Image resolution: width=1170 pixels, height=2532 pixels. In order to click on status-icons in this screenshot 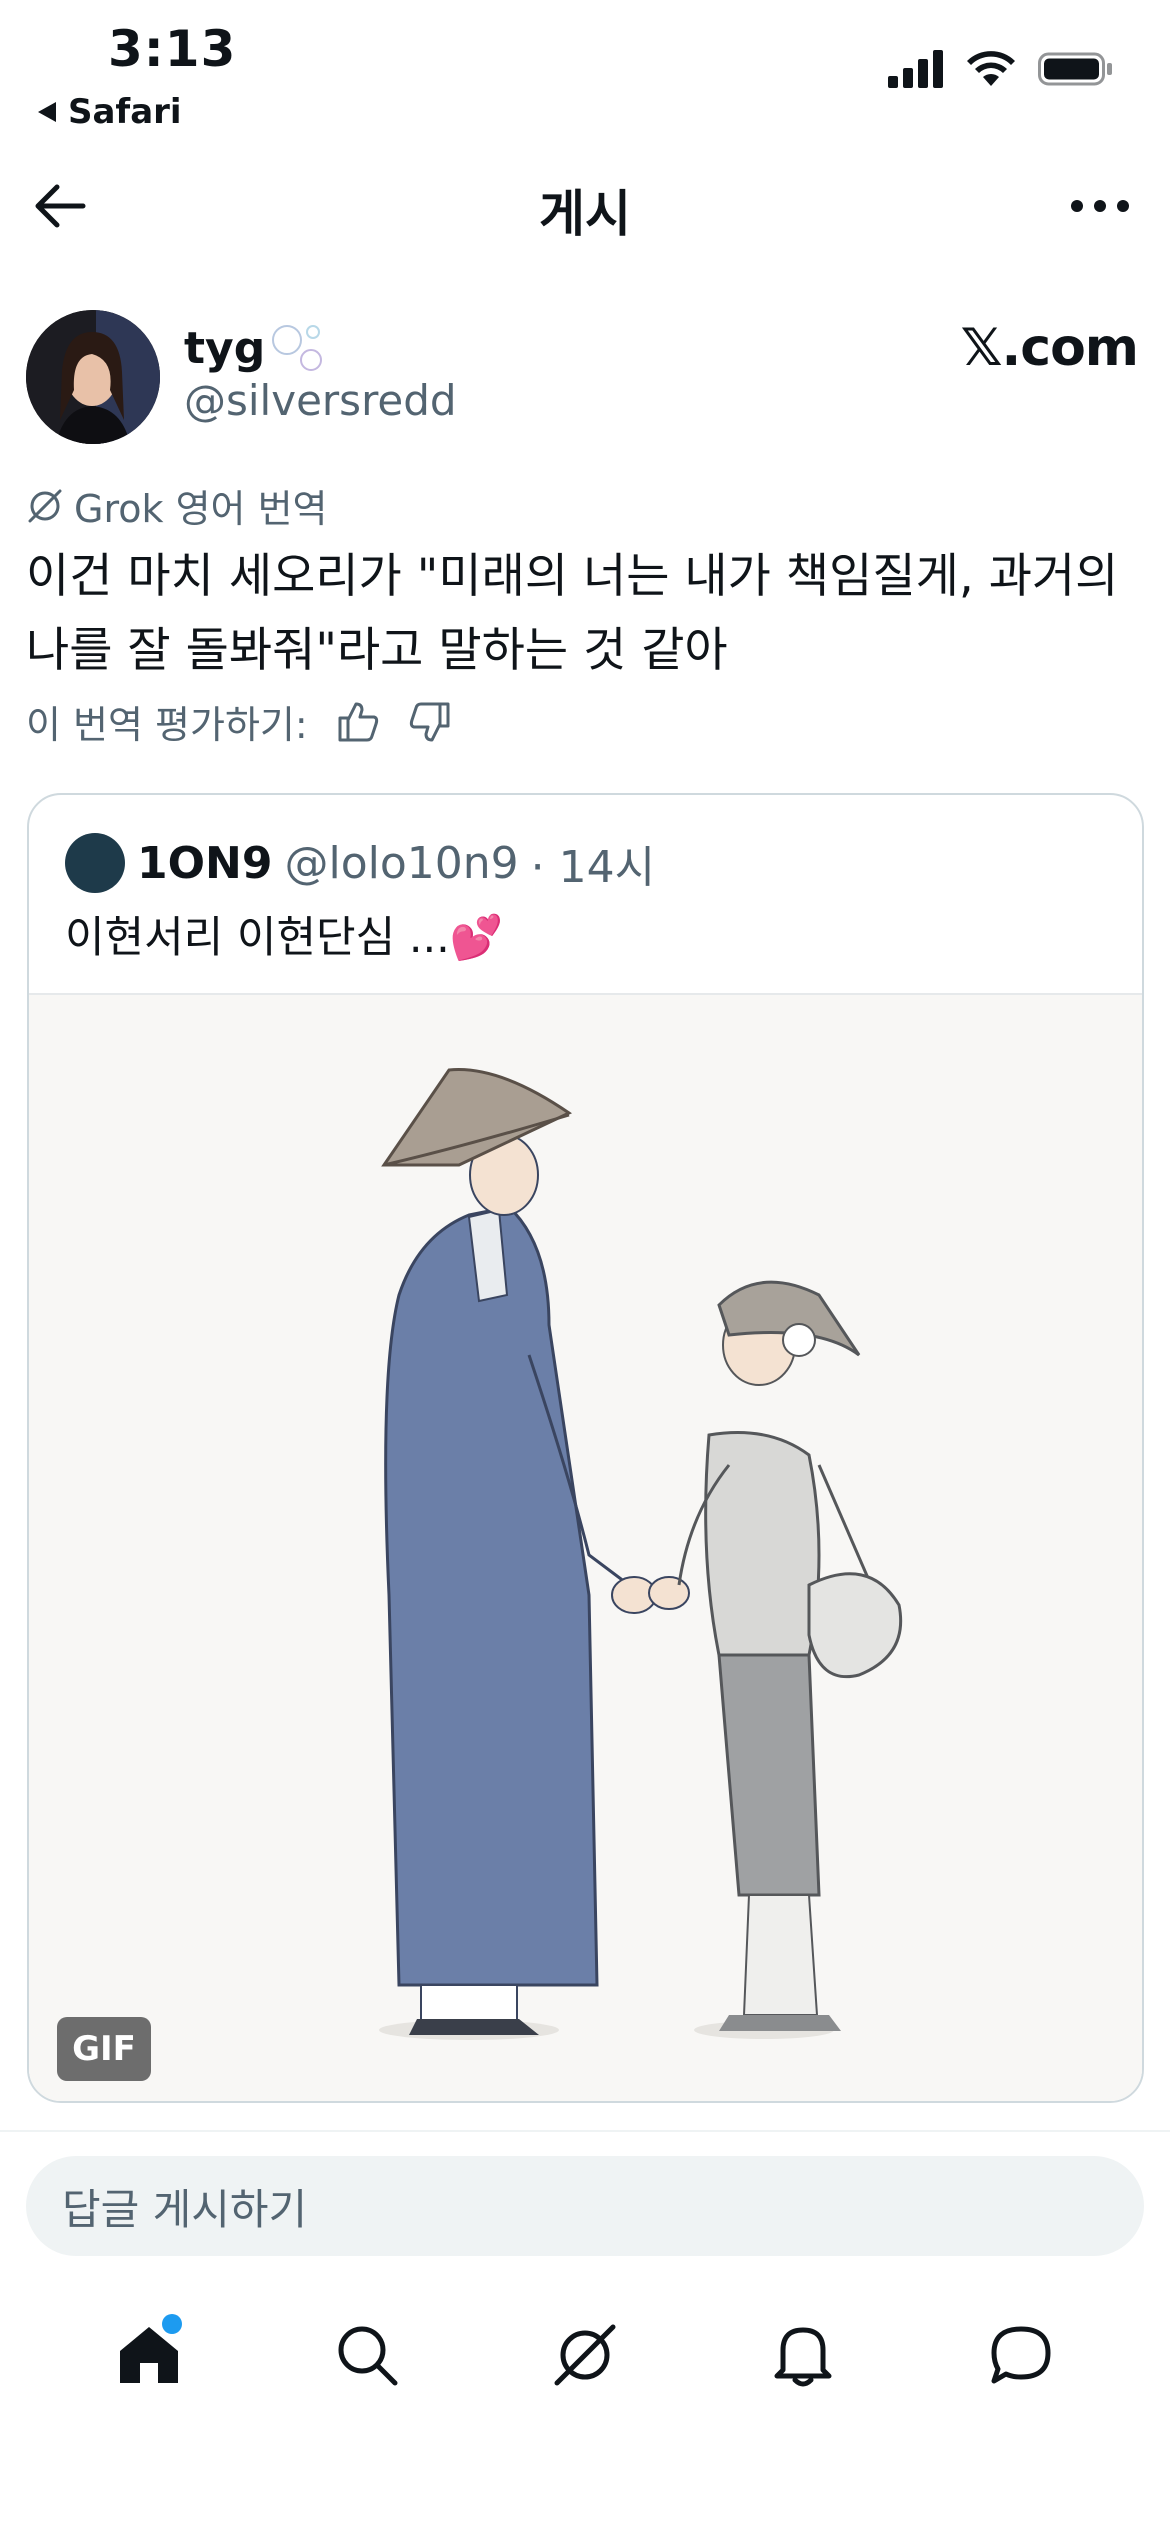, I will do `click(1001, 69)`.